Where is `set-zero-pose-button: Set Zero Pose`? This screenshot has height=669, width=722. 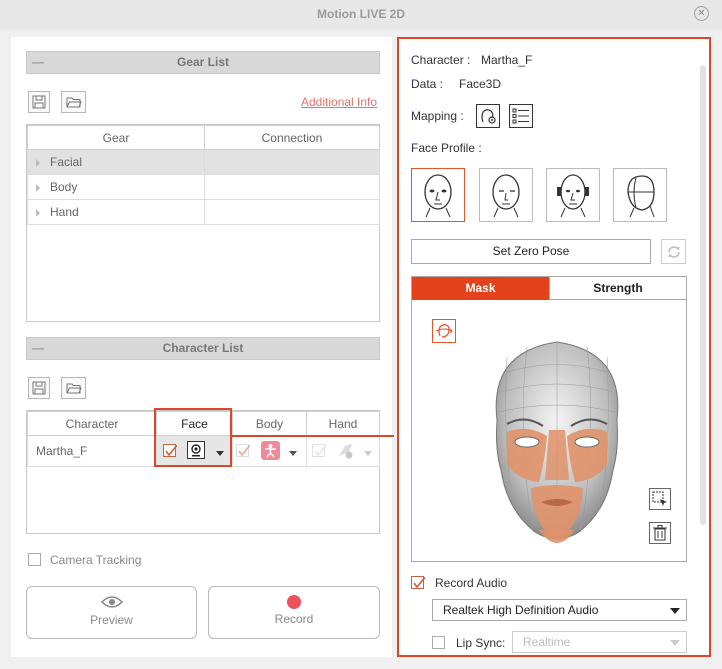 set-zero-pose-button: Set Zero Pose is located at coordinates (531, 251).